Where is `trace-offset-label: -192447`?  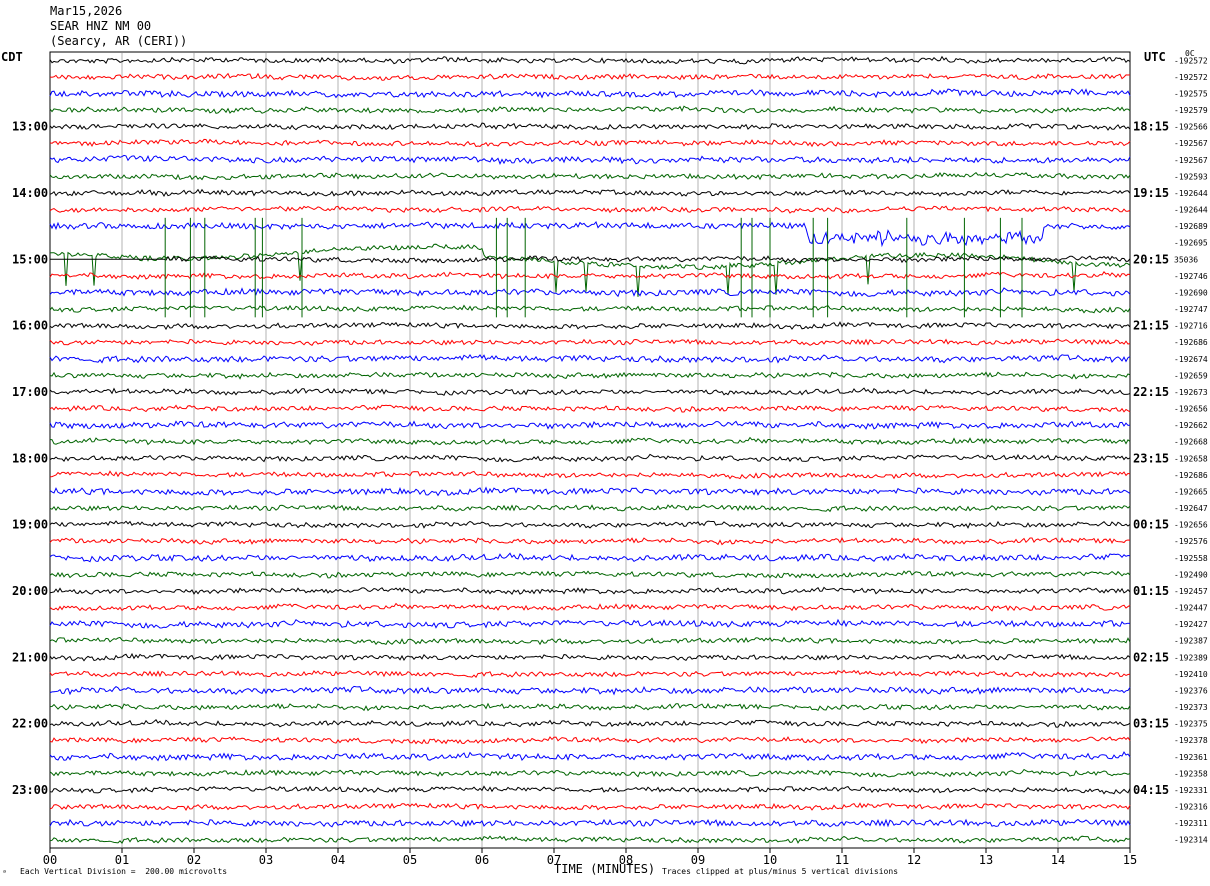
trace-offset-label: -192447 is located at coordinates (1191, 608).